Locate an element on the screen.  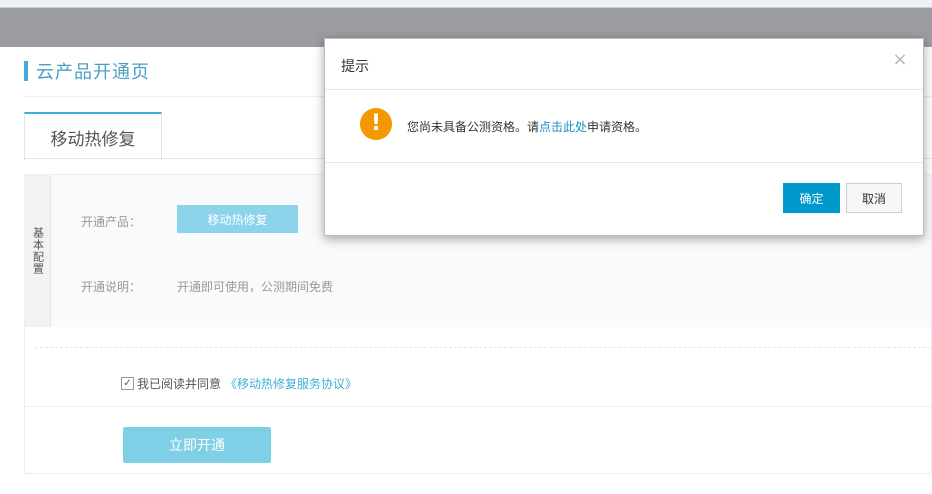
agreement-divider is located at coordinates (478, 406).